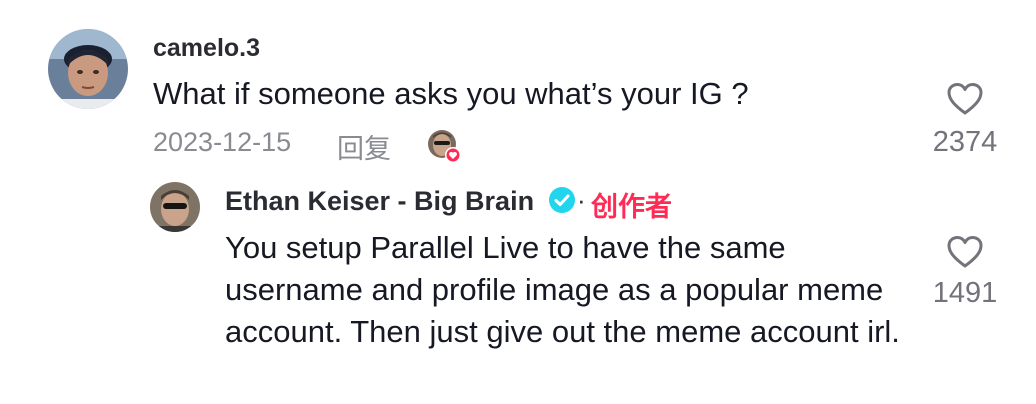 The width and height of the screenshot is (1036, 404). What do you see at coordinates (965, 142) in the screenshot?
I see `like-count: 2374` at bounding box center [965, 142].